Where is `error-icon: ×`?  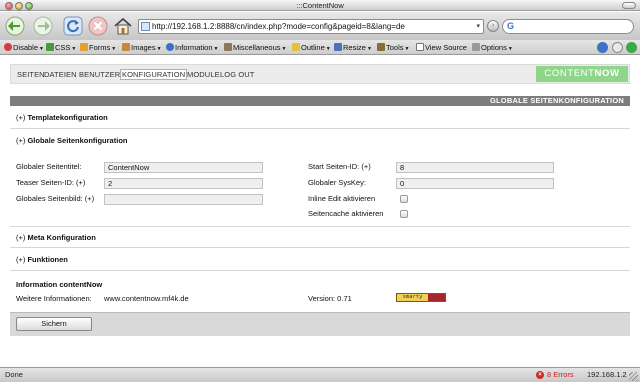
error-icon: × is located at coordinates (540, 375).